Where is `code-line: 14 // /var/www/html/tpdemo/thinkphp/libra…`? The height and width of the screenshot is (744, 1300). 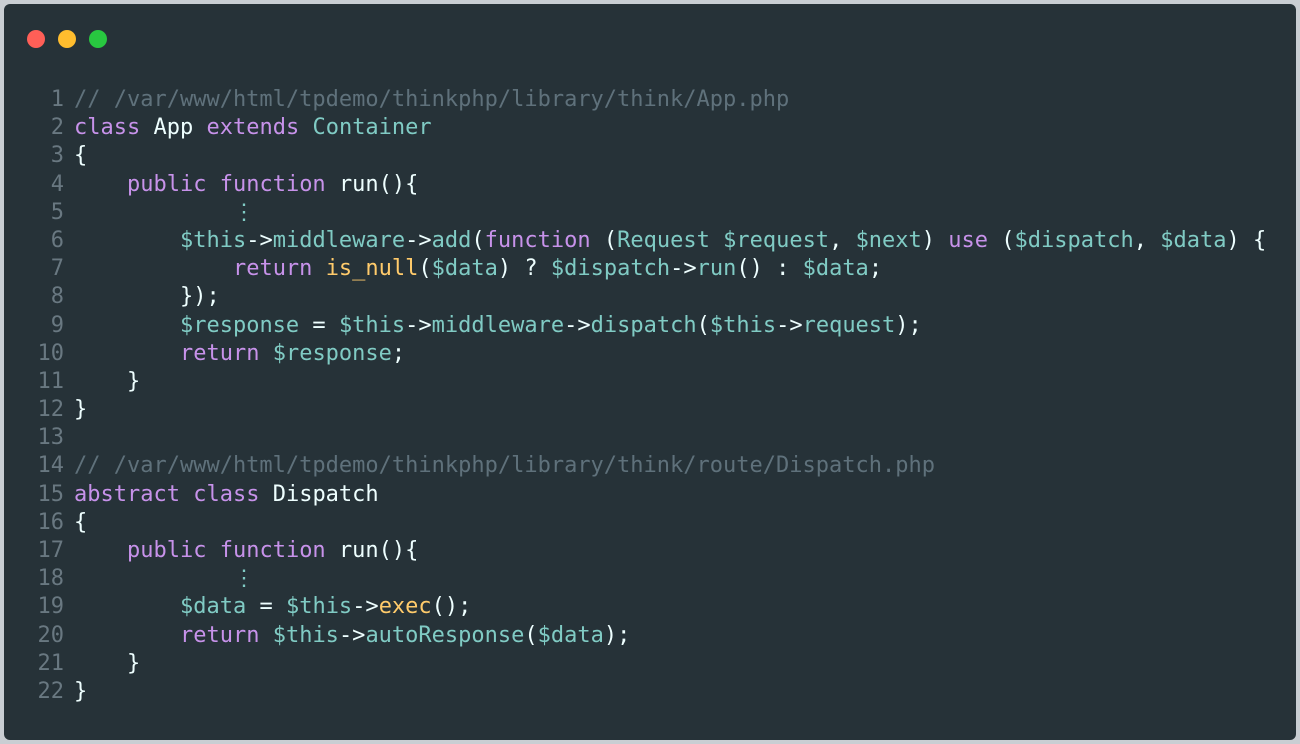
code-line: 14 // /var/www/html/tpdemo/thinkphp/libra… is located at coordinates (650, 466).